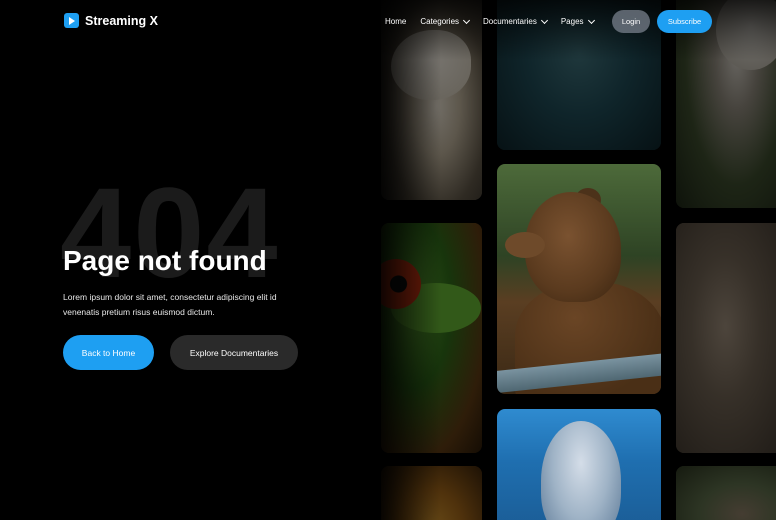 Image resolution: width=776 pixels, height=520 pixels. I want to click on main-nav: Home Categories Documentaries Pages, so click(496, 21).